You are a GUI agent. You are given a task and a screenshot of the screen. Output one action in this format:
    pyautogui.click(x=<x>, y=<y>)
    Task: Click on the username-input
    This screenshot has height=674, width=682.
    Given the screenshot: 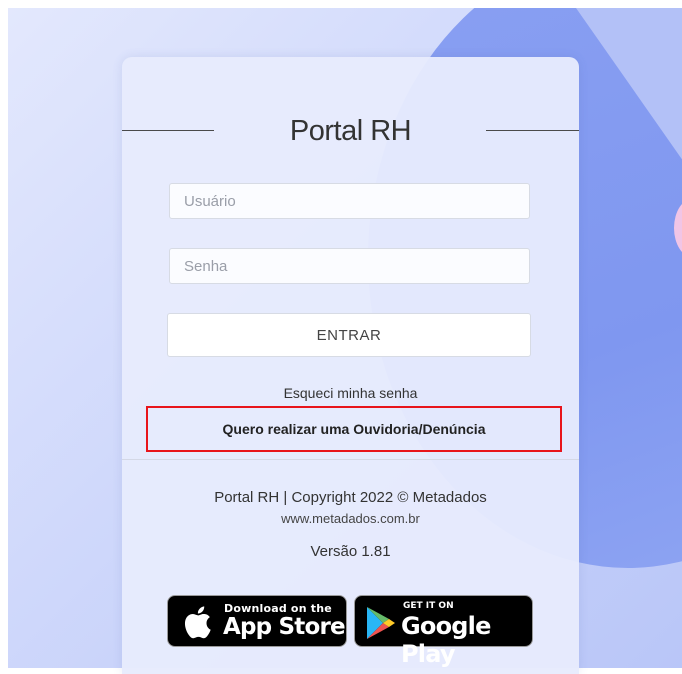 What is the action you would take?
    pyautogui.click(x=349, y=201)
    